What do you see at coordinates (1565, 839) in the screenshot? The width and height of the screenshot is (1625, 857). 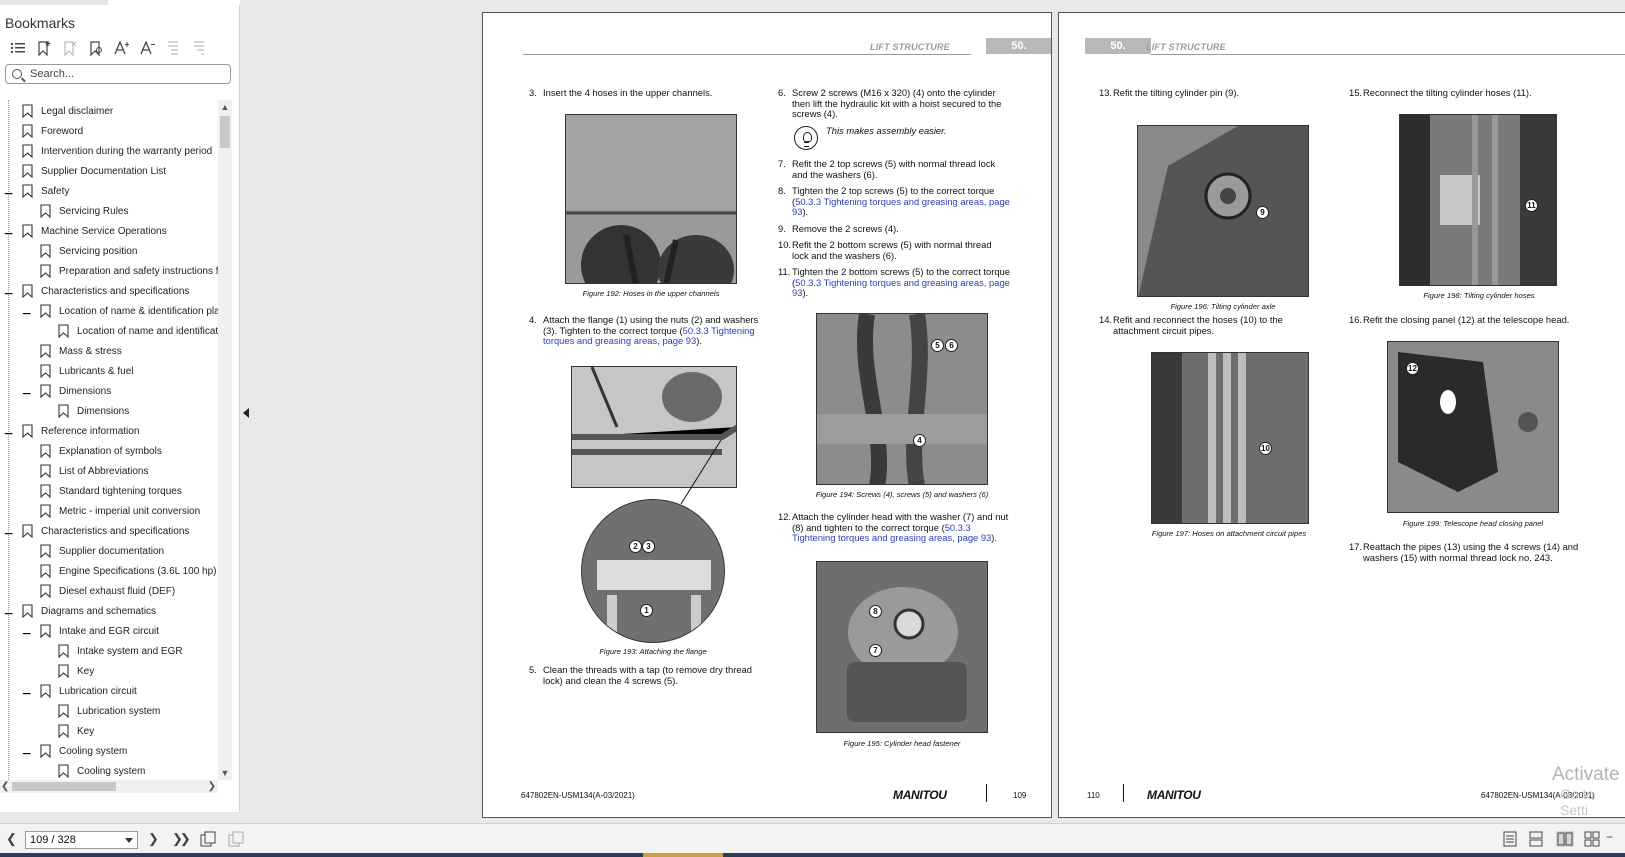 I see `two-page-view-icon` at bounding box center [1565, 839].